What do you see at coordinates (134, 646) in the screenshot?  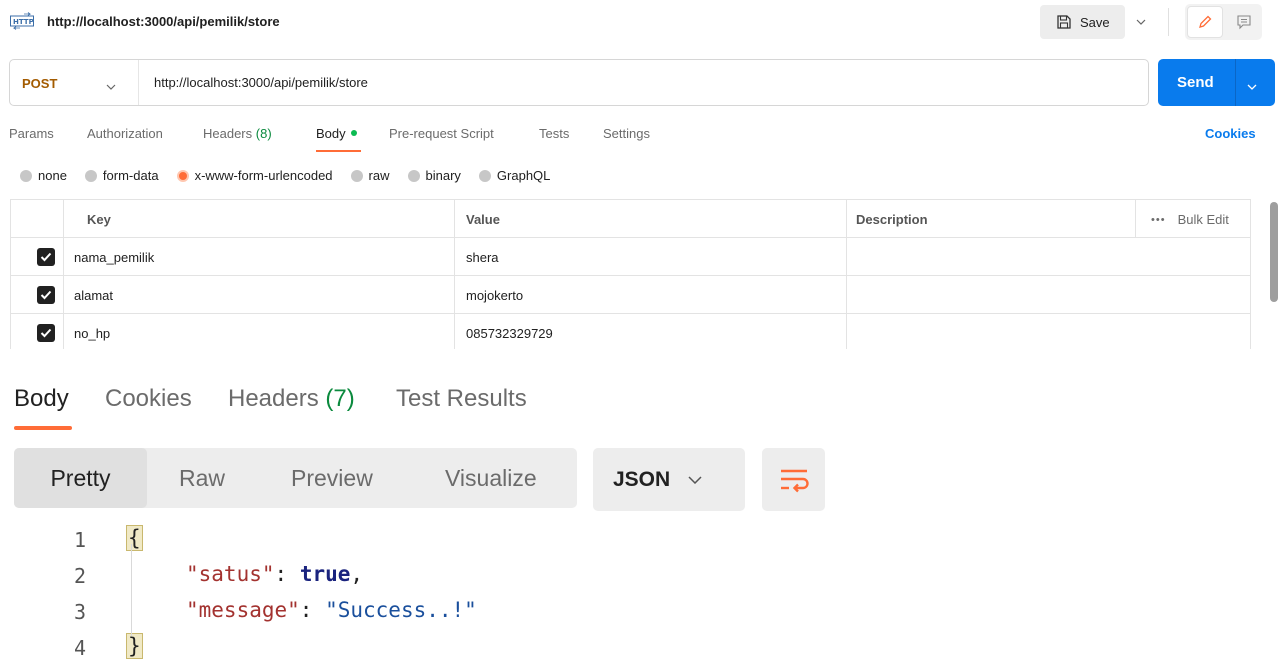 I see `close-brace: }` at bounding box center [134, 646].